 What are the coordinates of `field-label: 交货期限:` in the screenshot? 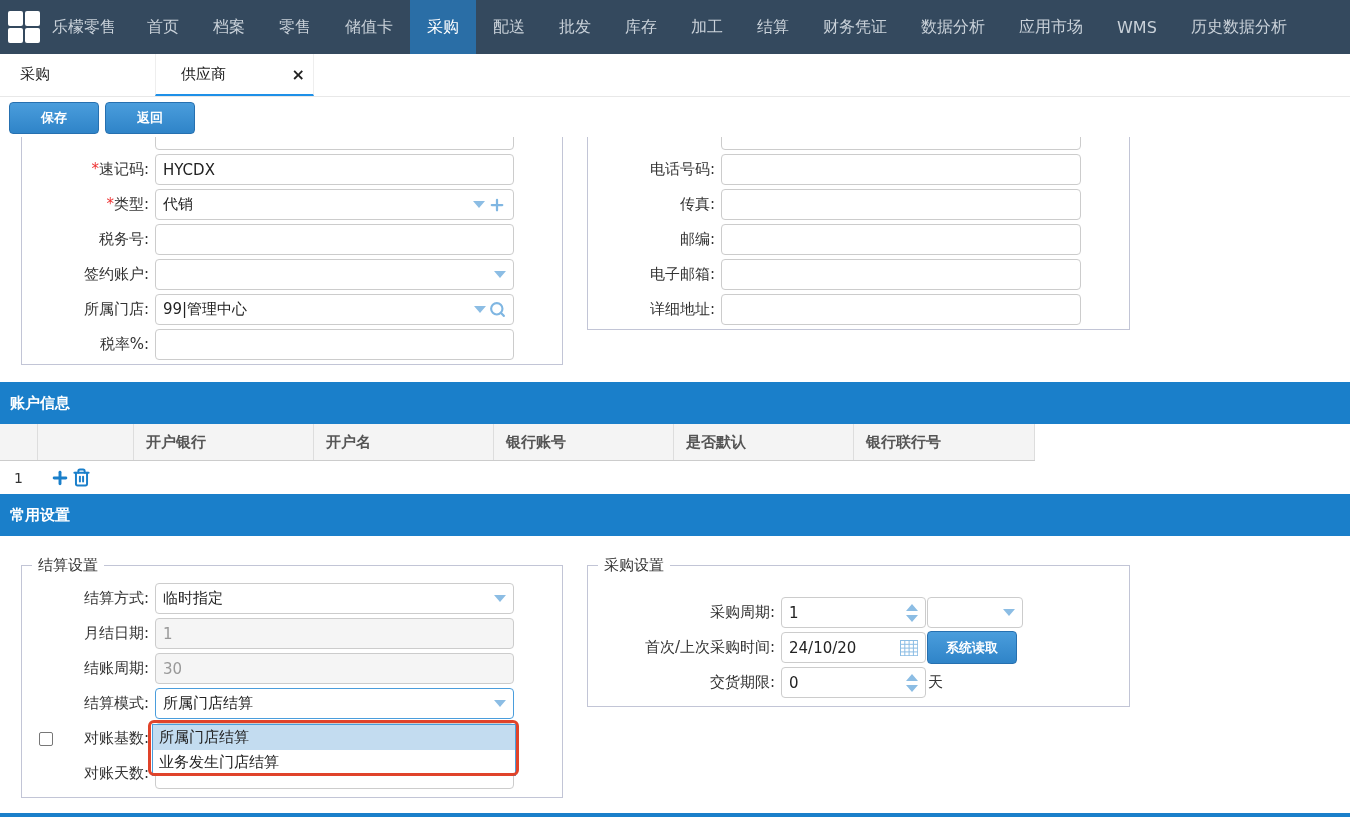 It's located at (742, 682).